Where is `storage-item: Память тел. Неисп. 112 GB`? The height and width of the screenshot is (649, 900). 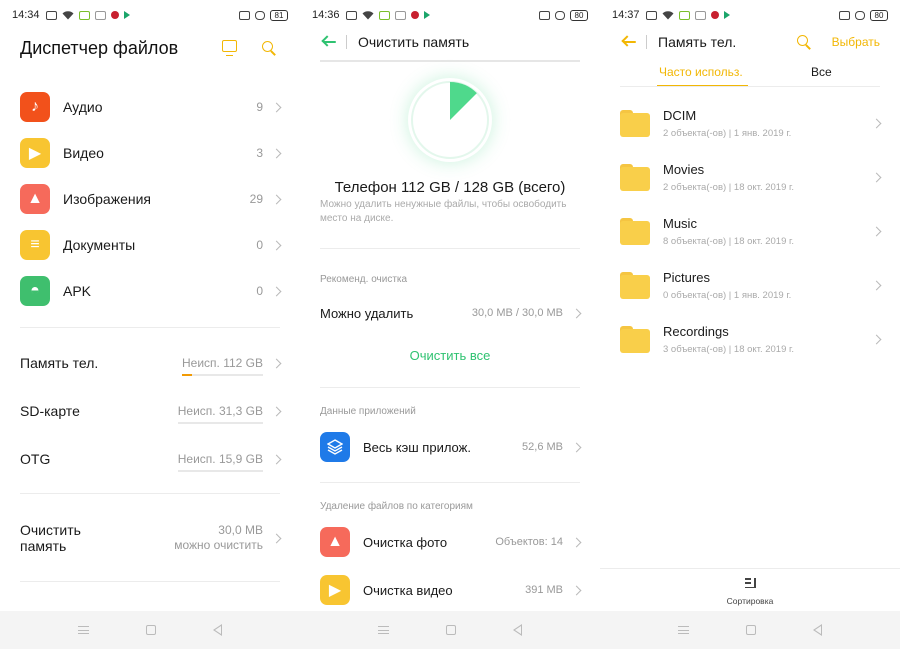
storage-item: Память тел. Неисп. 112 GB is located at coordinates (151, 363).